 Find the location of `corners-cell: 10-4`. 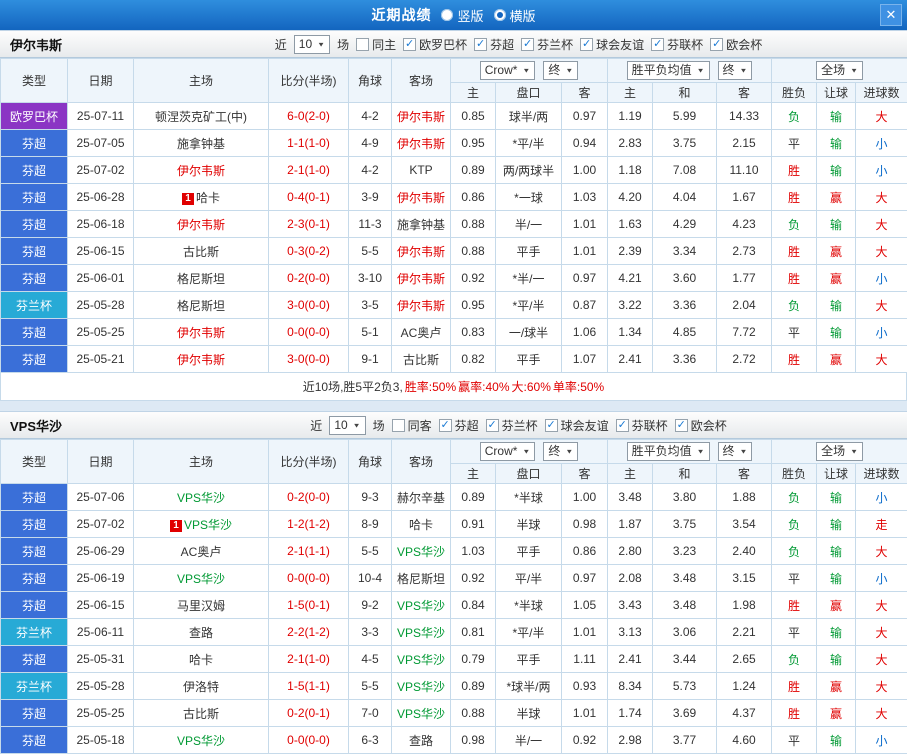

corners-cell: 10-4 is located at coordinates (370, 578).